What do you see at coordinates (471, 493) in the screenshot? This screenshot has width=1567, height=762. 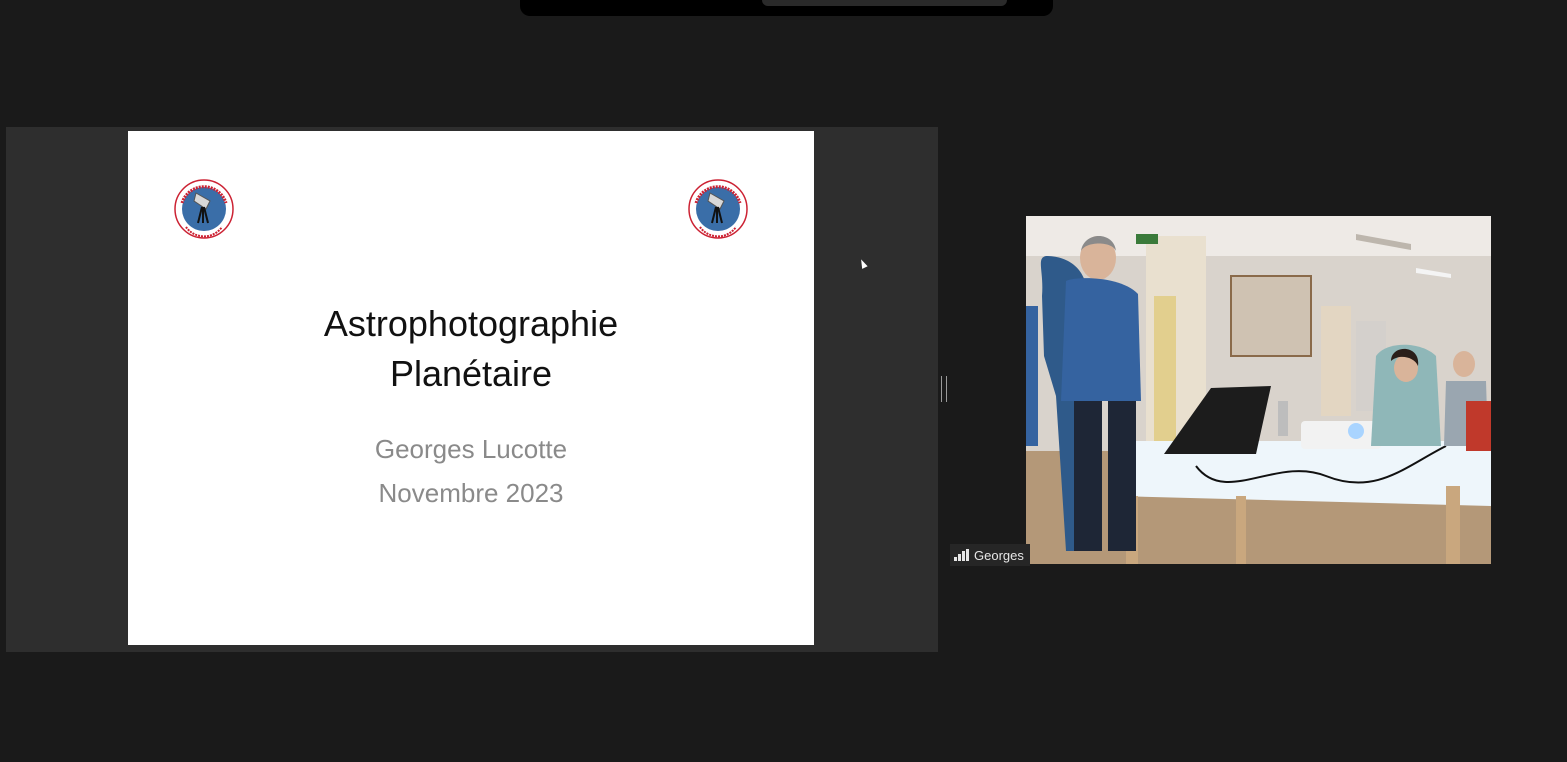 I see `slide-date: Novembre 2023` at bounding box center [471, 493].